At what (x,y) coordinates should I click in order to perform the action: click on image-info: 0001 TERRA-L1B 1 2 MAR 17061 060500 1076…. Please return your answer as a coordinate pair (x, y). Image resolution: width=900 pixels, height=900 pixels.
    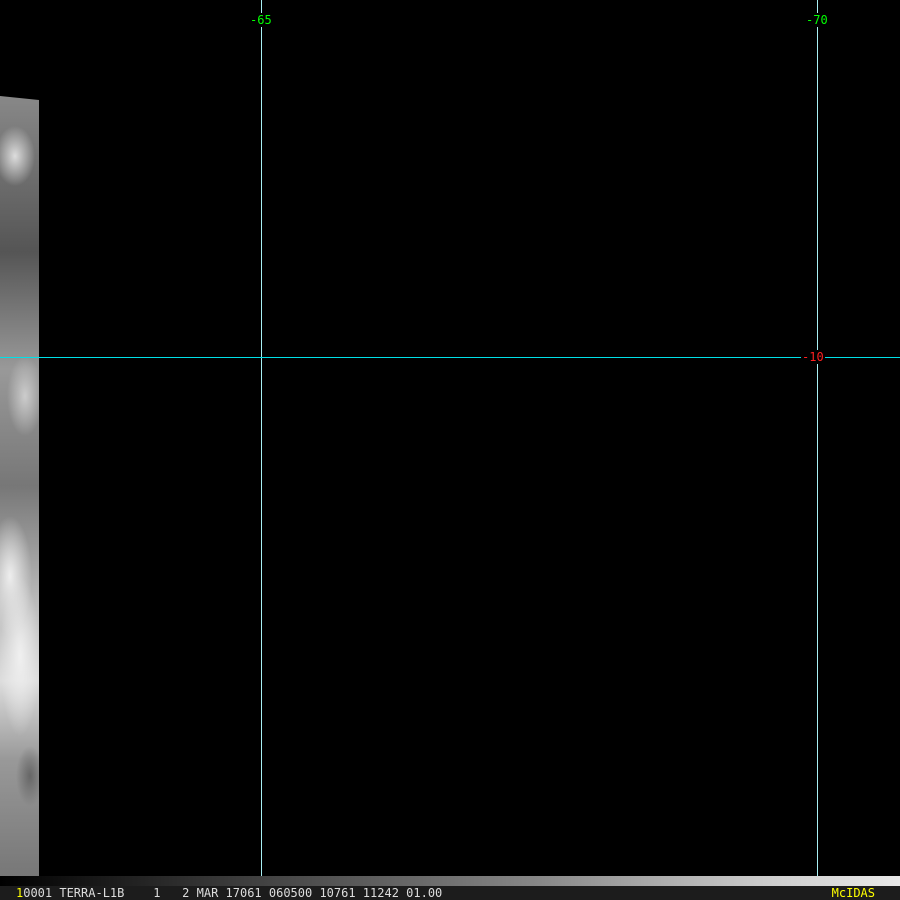
    Looking at the image, I should click on (233, 893).